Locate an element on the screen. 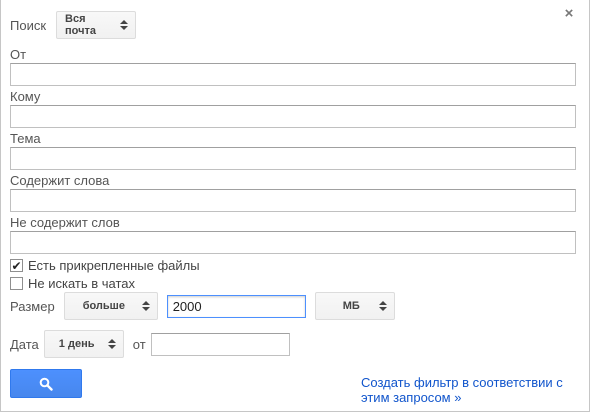  exclude-chats-row: Не искать в чатах is located at coordinates (72, 283).